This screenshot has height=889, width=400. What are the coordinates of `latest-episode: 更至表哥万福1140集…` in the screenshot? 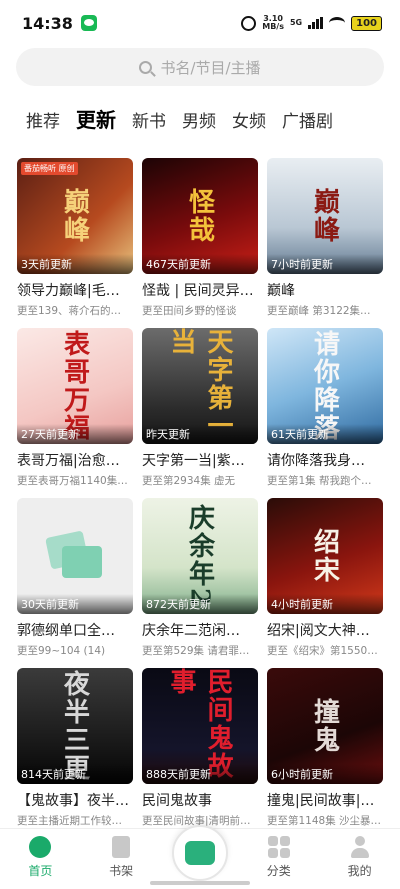 It's located at (72, 481).